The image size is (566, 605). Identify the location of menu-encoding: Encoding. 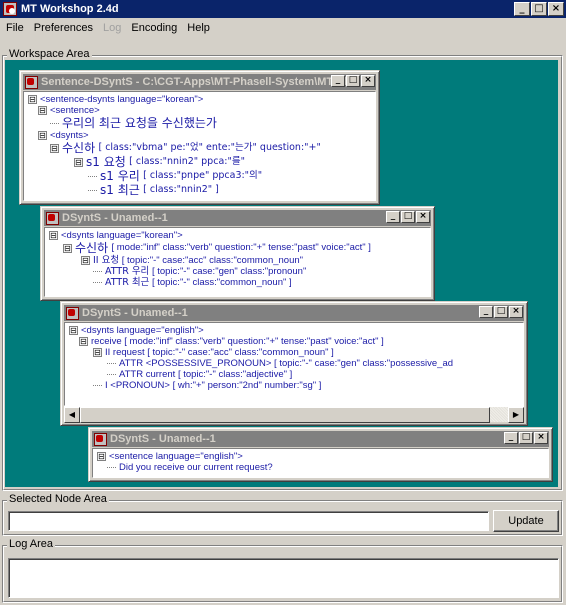
(154, 28).